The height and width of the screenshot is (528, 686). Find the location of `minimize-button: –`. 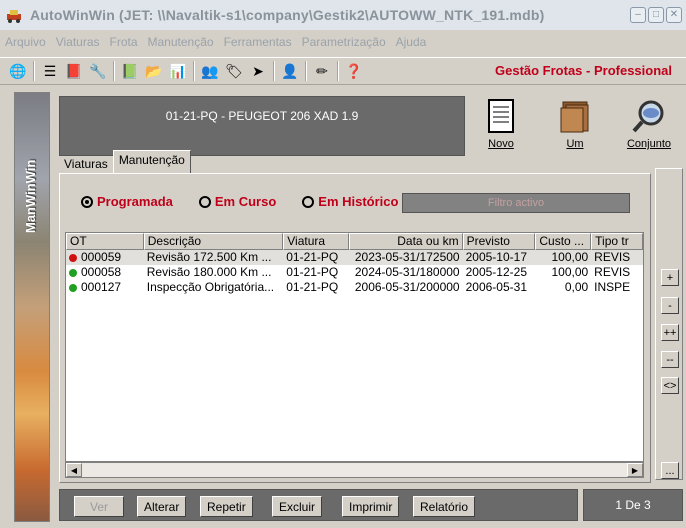

minimize-button: – is located at coordinates (638, 15).